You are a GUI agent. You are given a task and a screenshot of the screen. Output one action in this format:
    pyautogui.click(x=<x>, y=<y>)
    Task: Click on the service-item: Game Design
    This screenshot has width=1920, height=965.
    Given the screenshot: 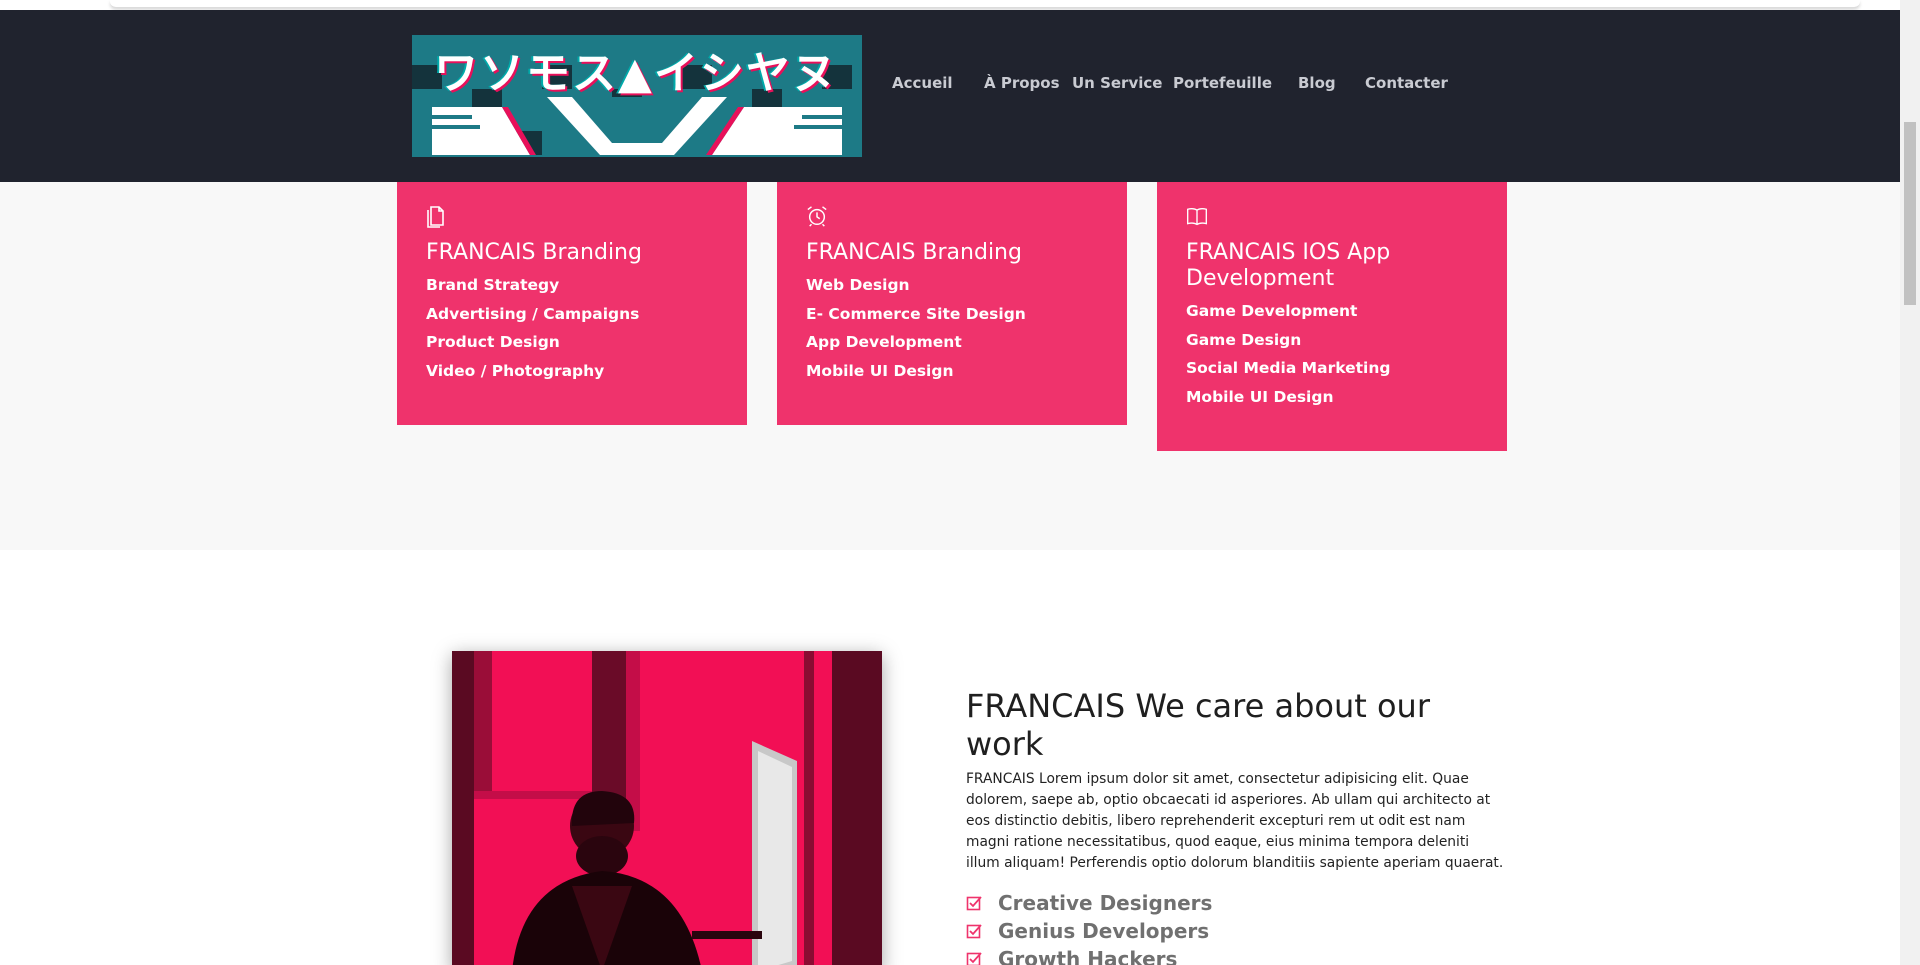 What is the action you would take?
    pyautogui.click(x=1244, y=339)
    